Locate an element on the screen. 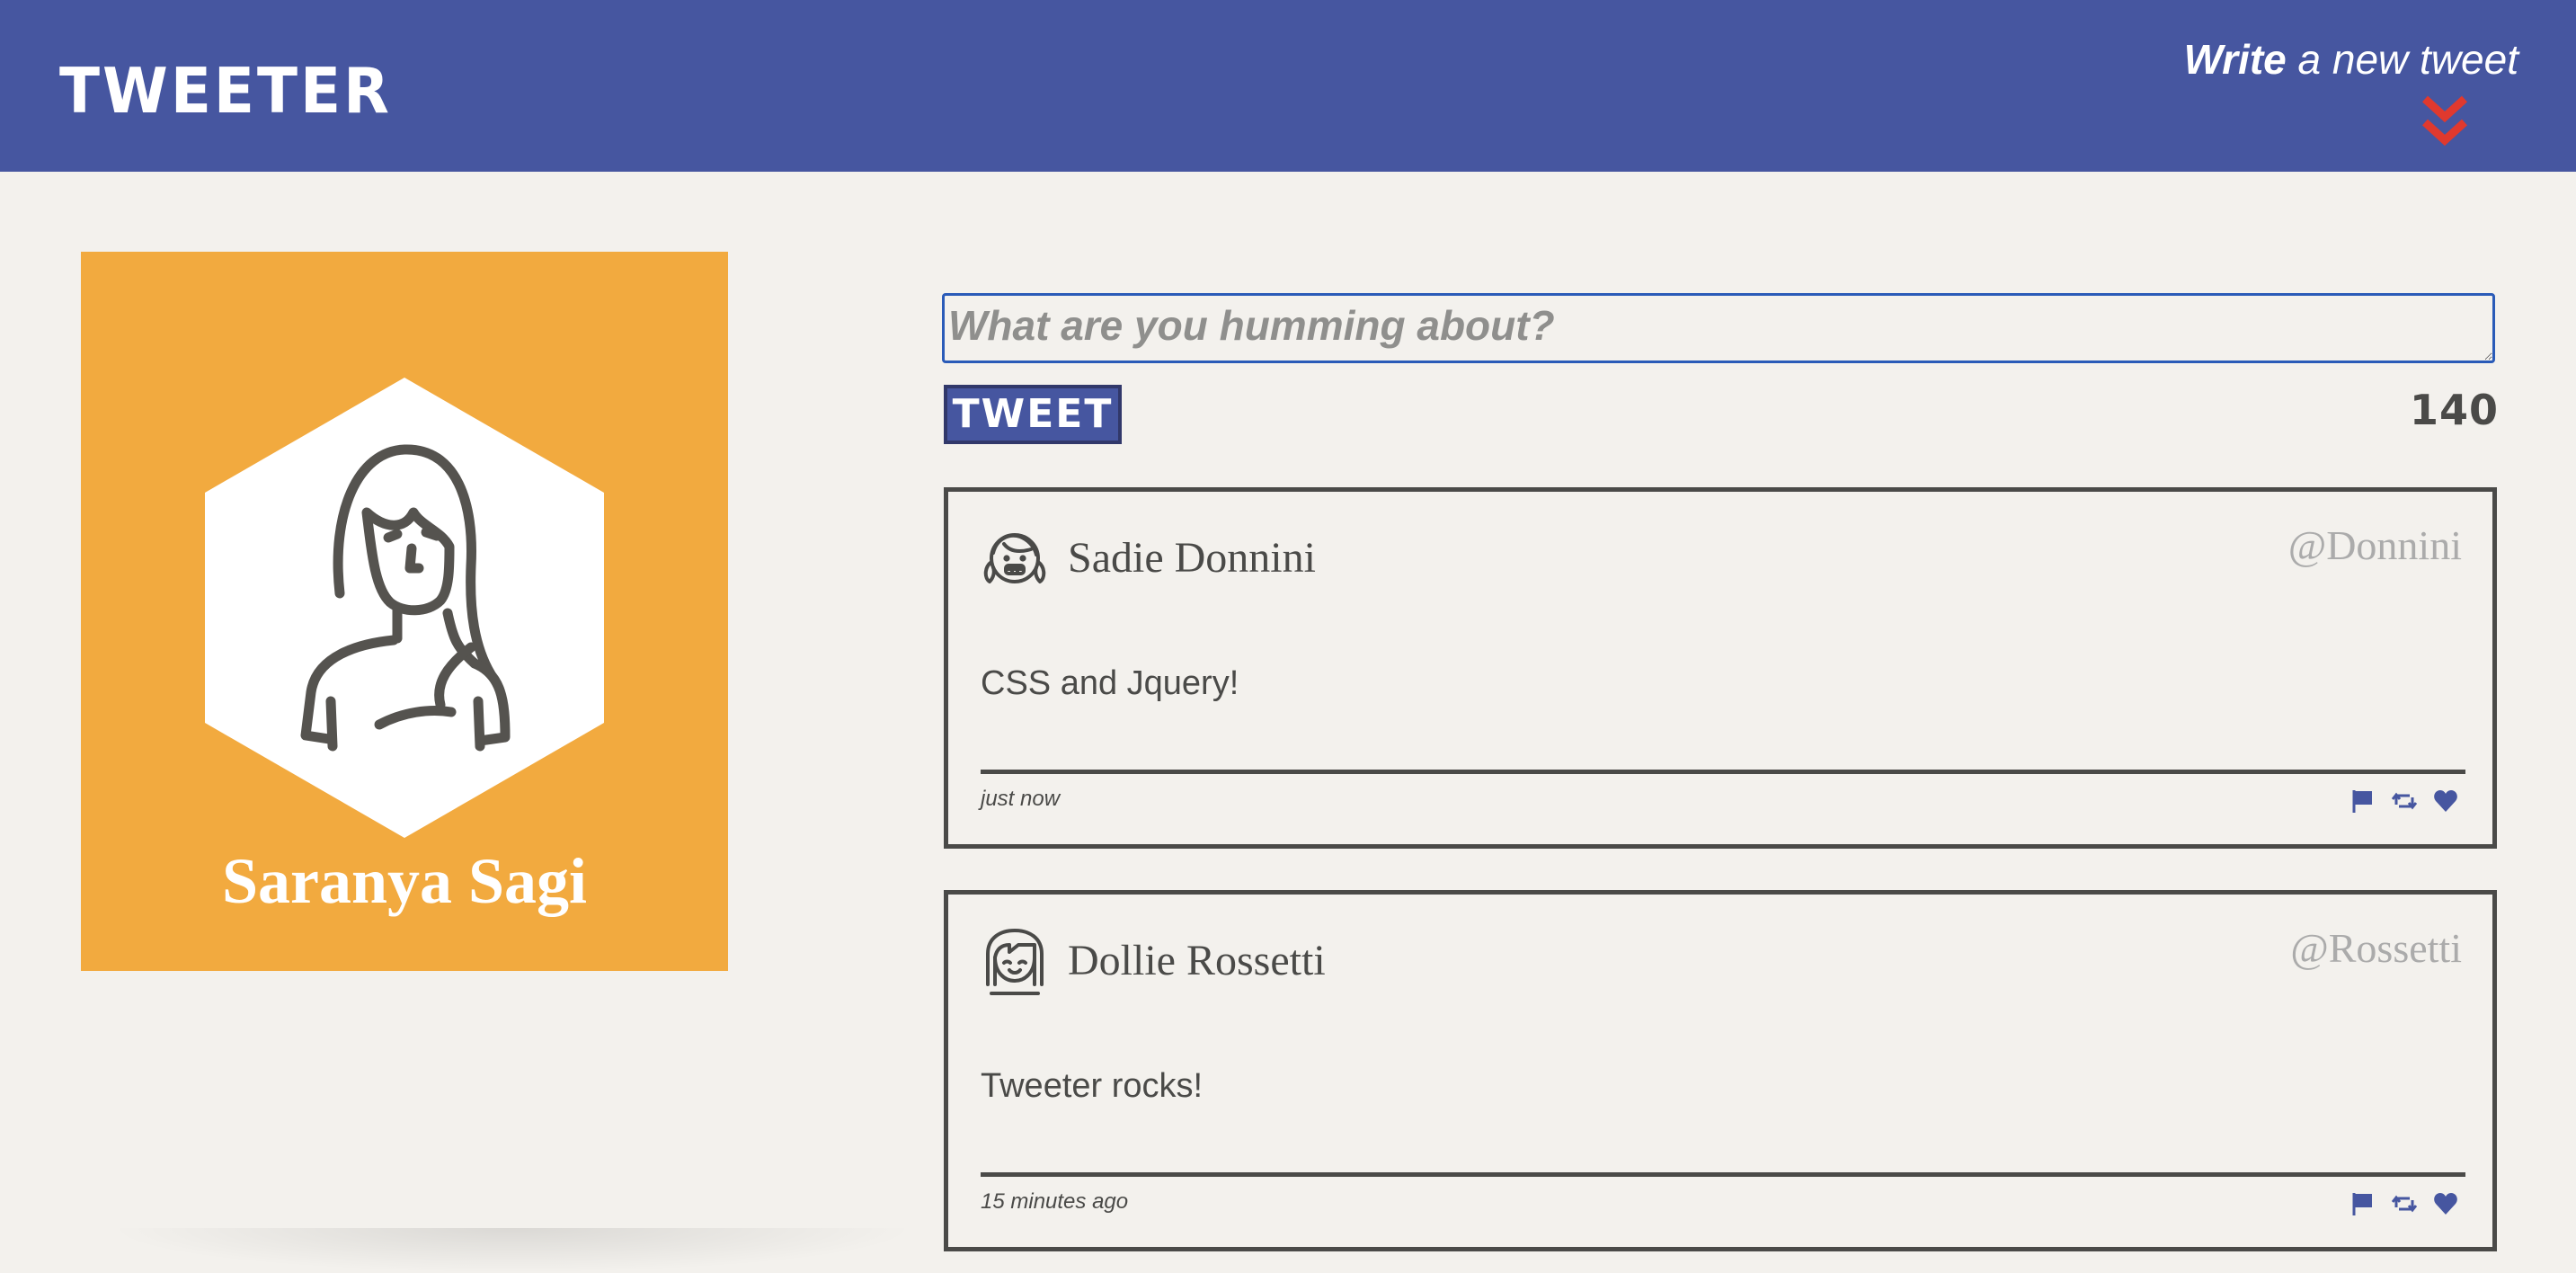 The image size is (2576, 1273). tweet-body: CSS and Jquery! is located at coordinates (1110, 683).